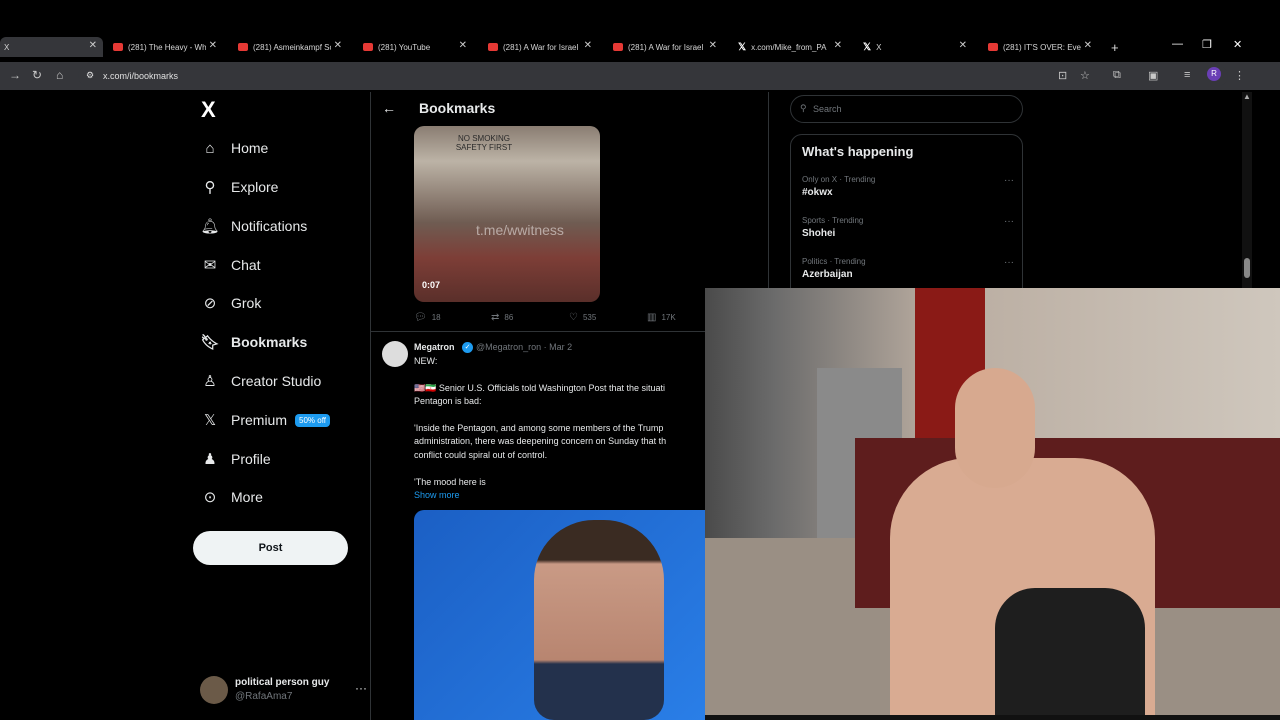 This screenshot has width=1280, height=720. I want to click on show-more-link: Show more, so click(437, 495).